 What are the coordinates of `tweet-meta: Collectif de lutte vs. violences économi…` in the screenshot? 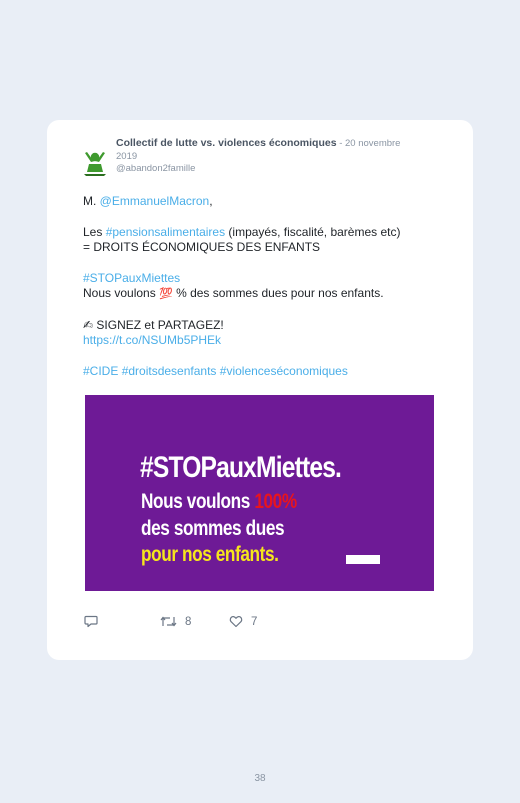 It's located at (266, 156).